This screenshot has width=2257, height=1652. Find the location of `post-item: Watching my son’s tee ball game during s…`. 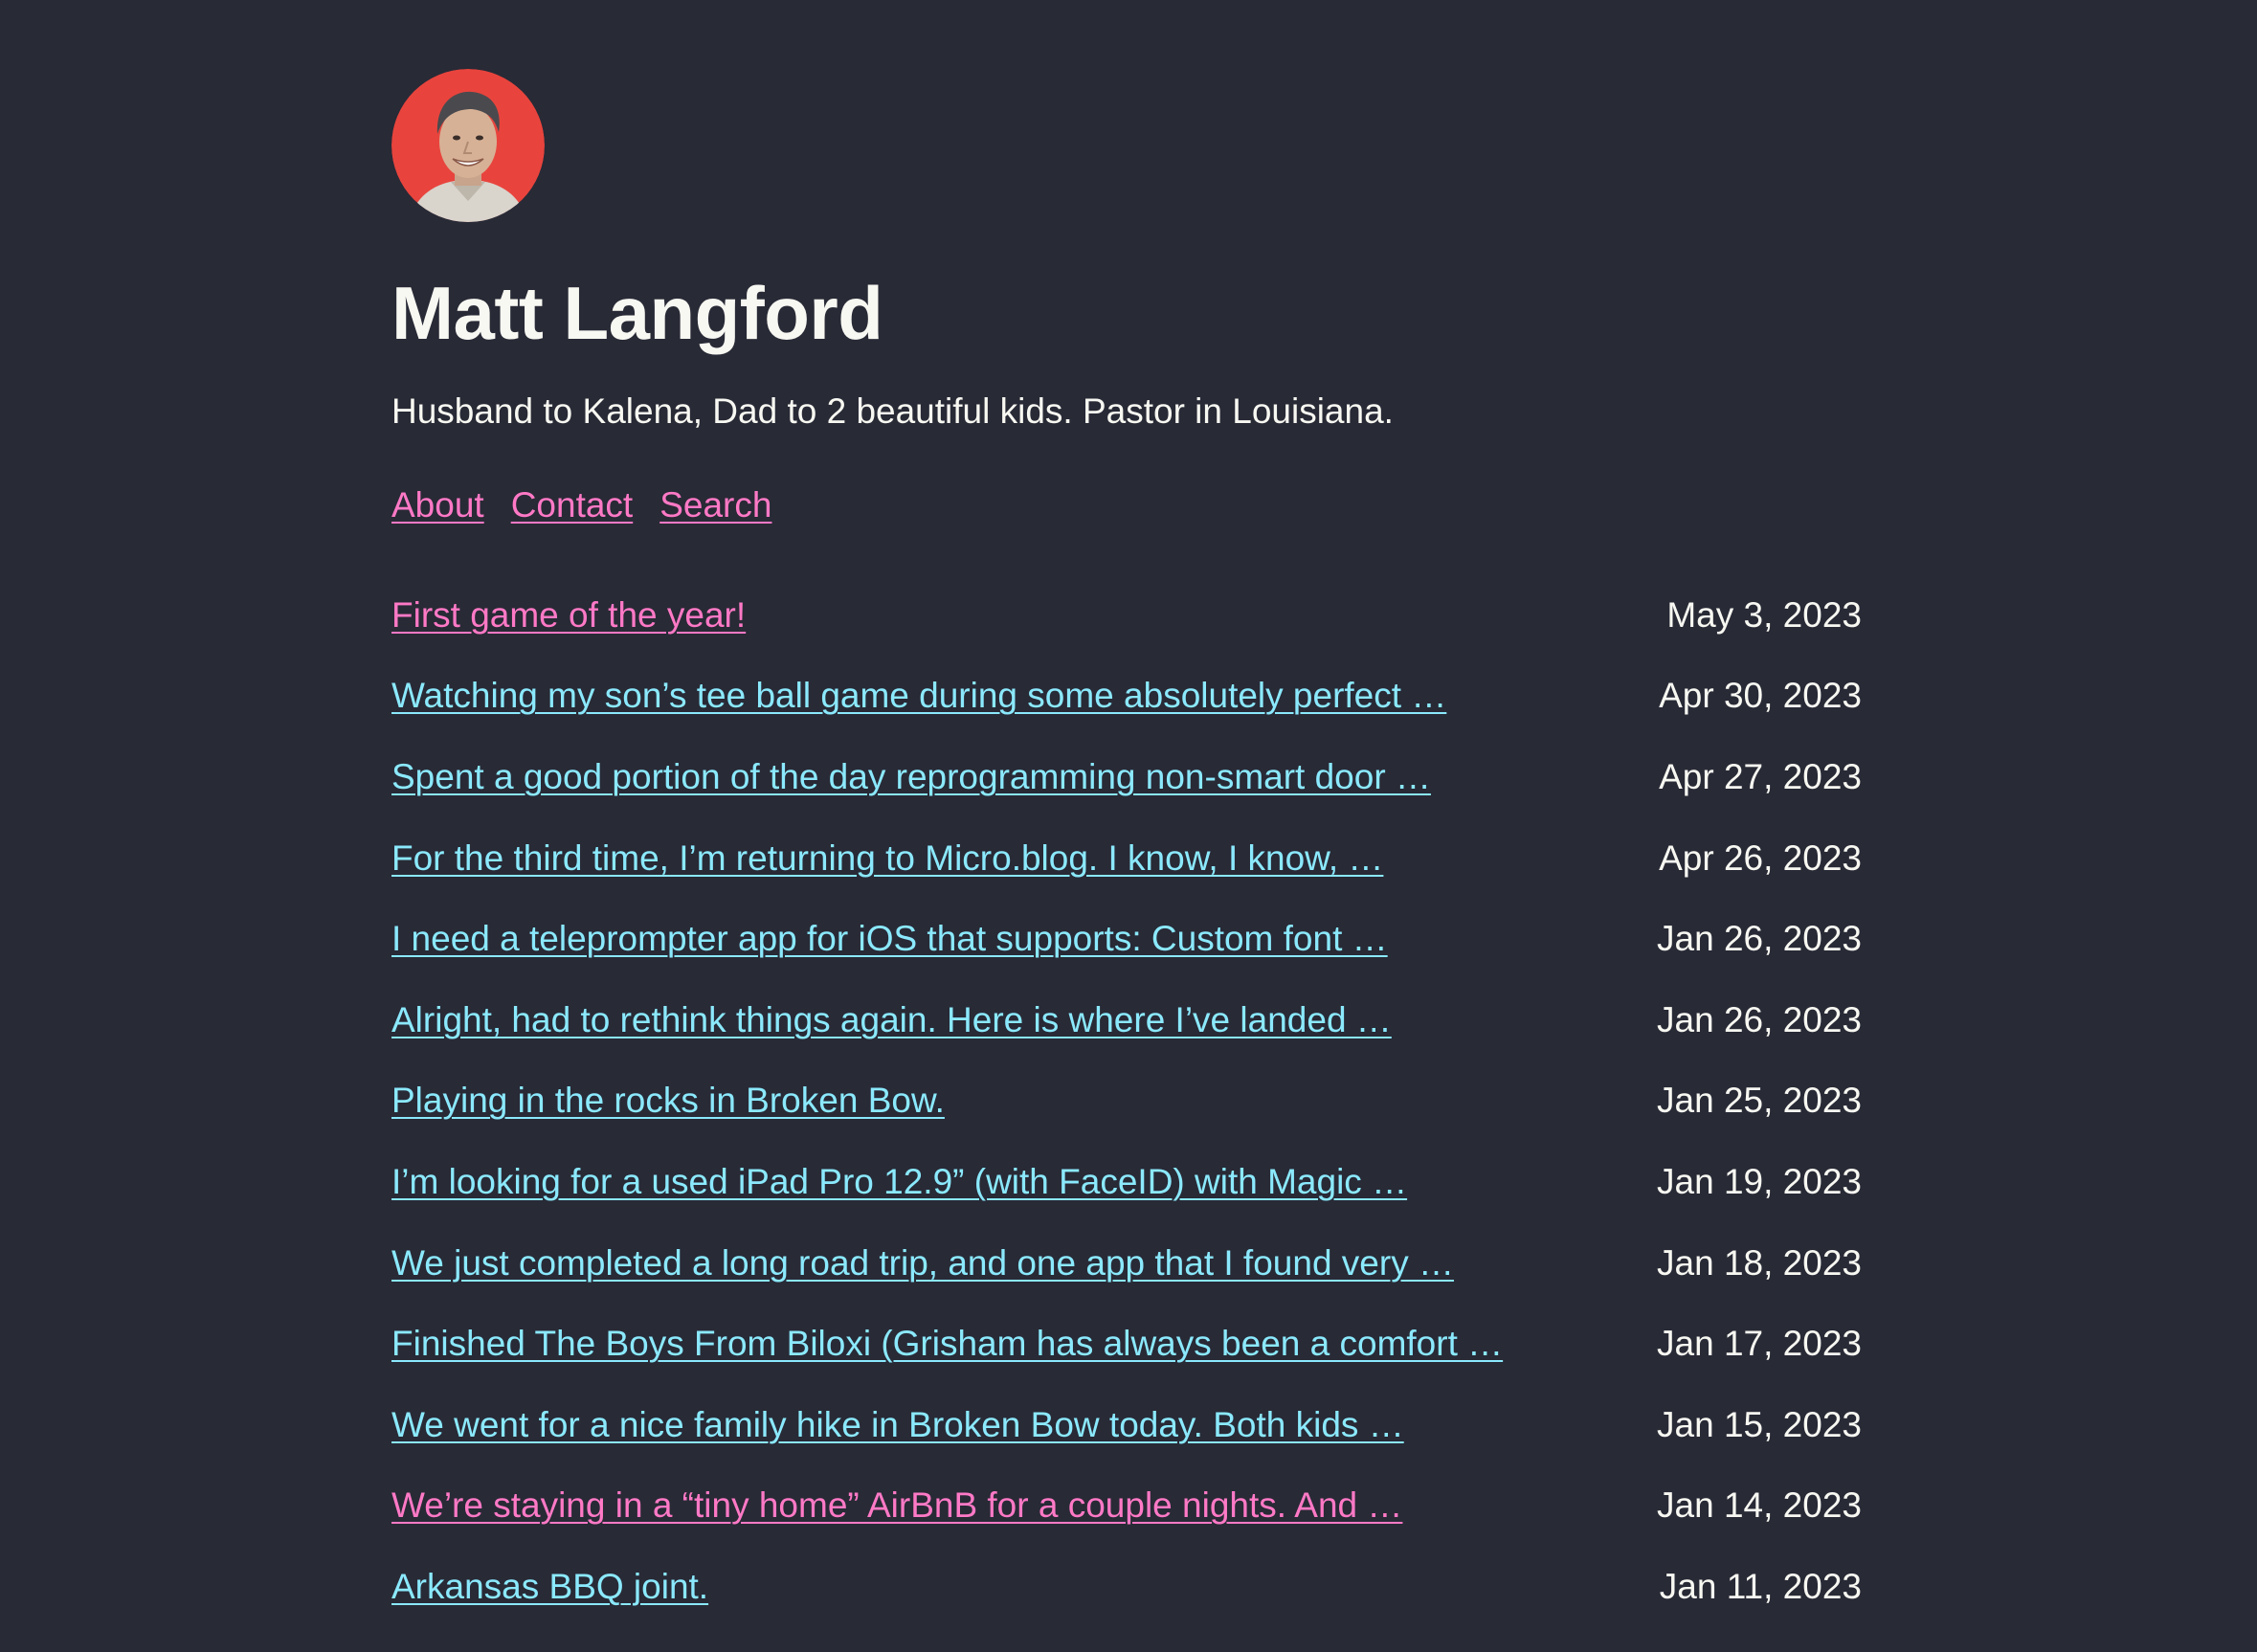

post-item: Watching my son’s tee ball game during s… is located at coordinates (1126, 715).